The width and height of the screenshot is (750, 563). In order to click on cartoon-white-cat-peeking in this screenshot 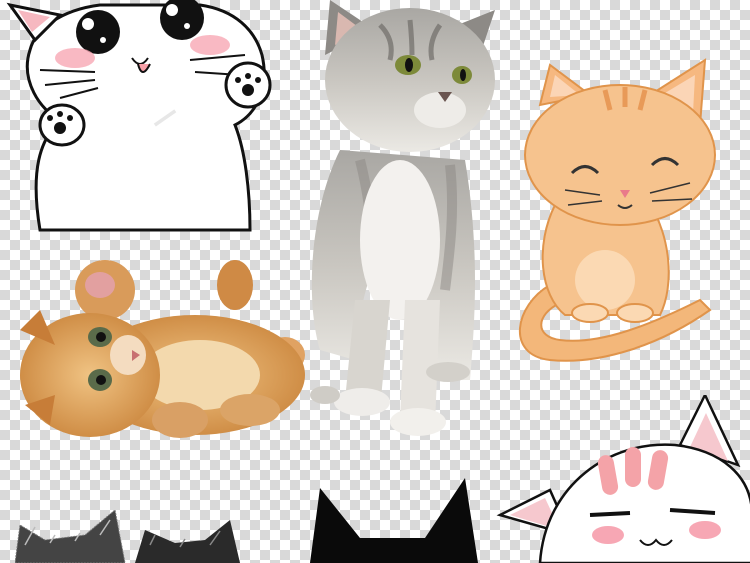, I will do `click(623, 479)`.